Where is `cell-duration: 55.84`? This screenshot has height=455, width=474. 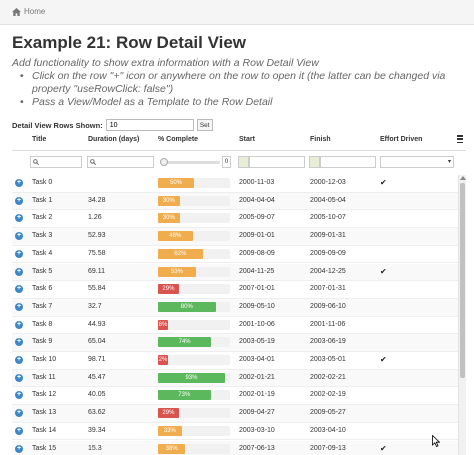
cell-duration: 55.84 is located at coordinates (97, 289).